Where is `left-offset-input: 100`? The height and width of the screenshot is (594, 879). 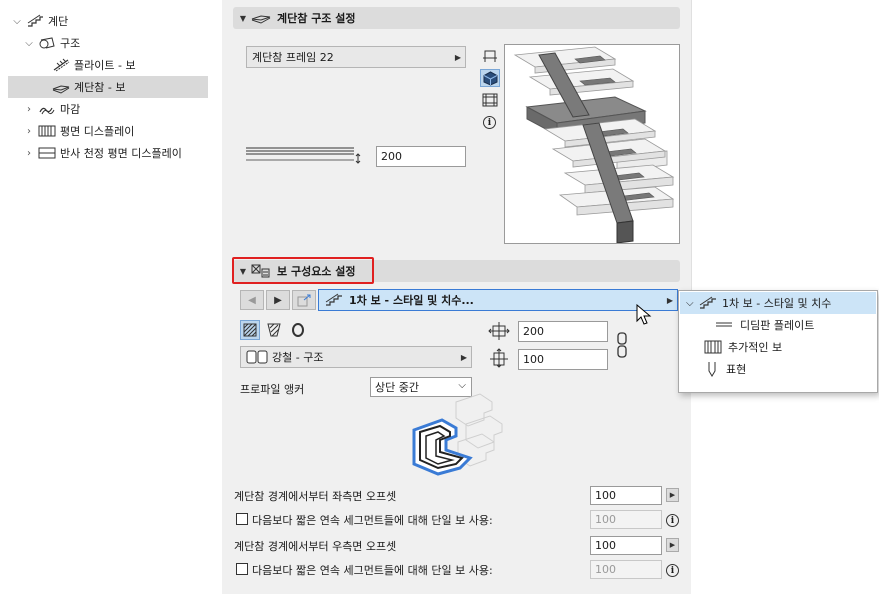 left-offset-input: 100 is located at coordinates (626, 495).